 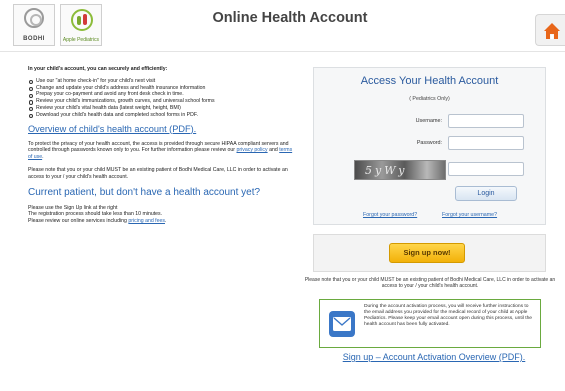 I want to click on and-text: and, so click(x=273, y=150).